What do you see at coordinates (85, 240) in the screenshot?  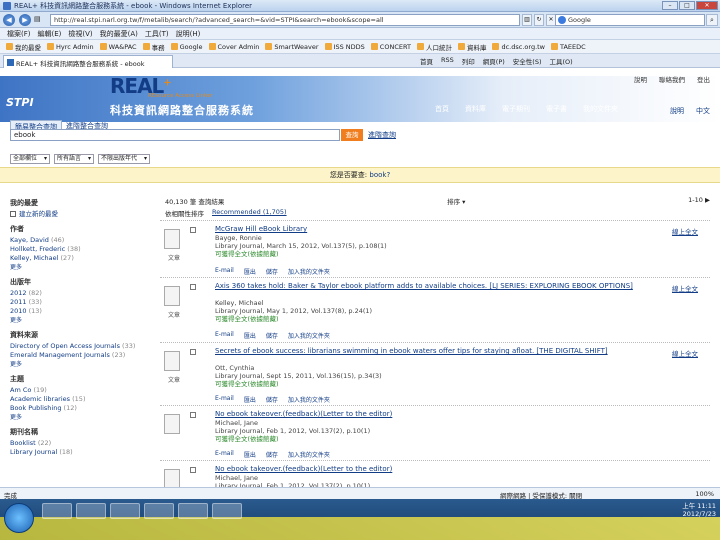 I see `facet-item: Kaye, David (46)` at bounding box center [85, 240].